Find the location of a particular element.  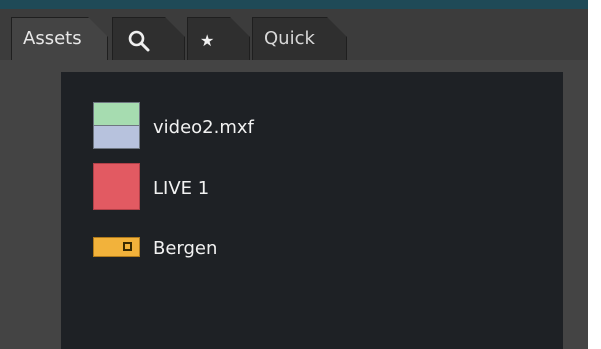

tab-quick-label: Quick is located at coordinates (289, 38).